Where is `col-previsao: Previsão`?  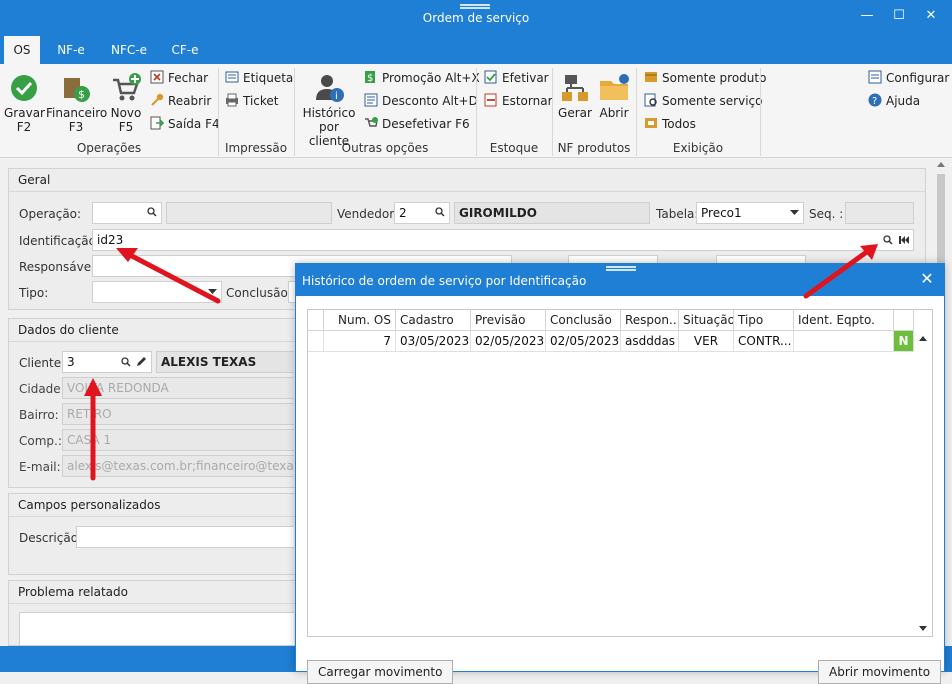
col-previsao: Previsão is located at coordinates (508, 320).